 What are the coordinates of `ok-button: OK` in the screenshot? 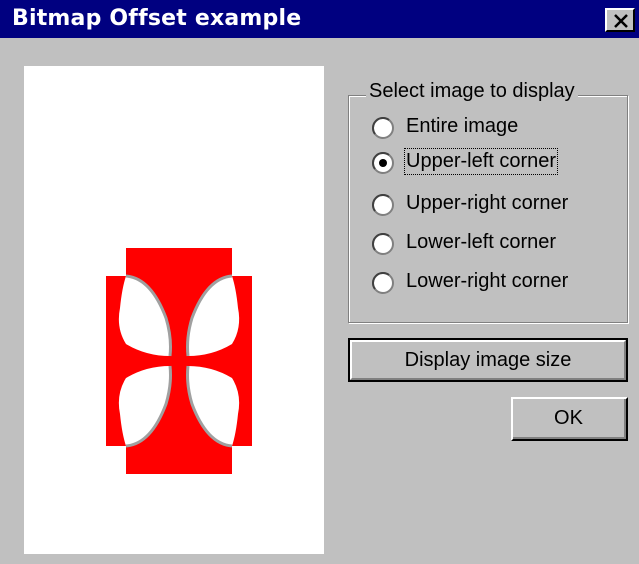 It's located at (569, 419).